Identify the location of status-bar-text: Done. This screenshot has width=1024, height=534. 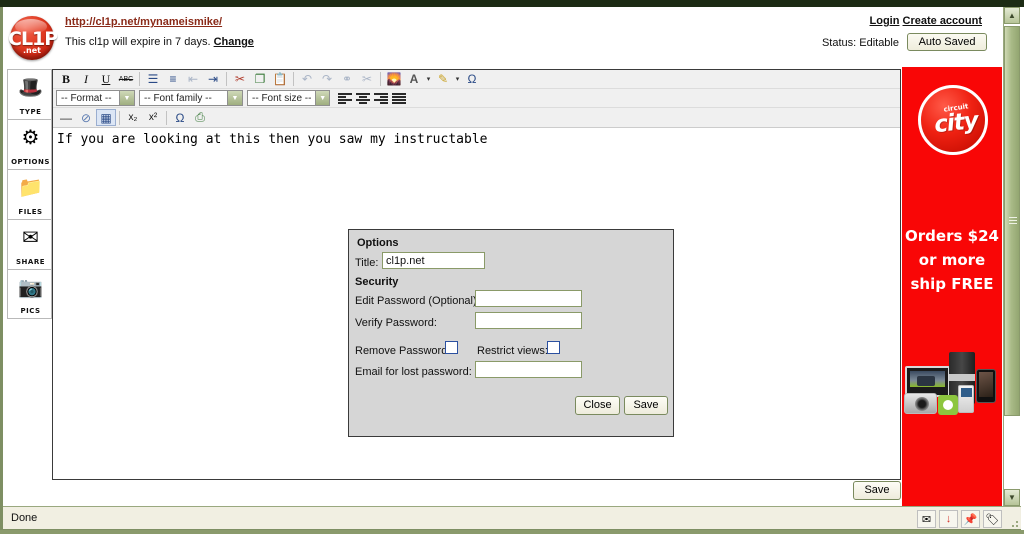
(24, 518).